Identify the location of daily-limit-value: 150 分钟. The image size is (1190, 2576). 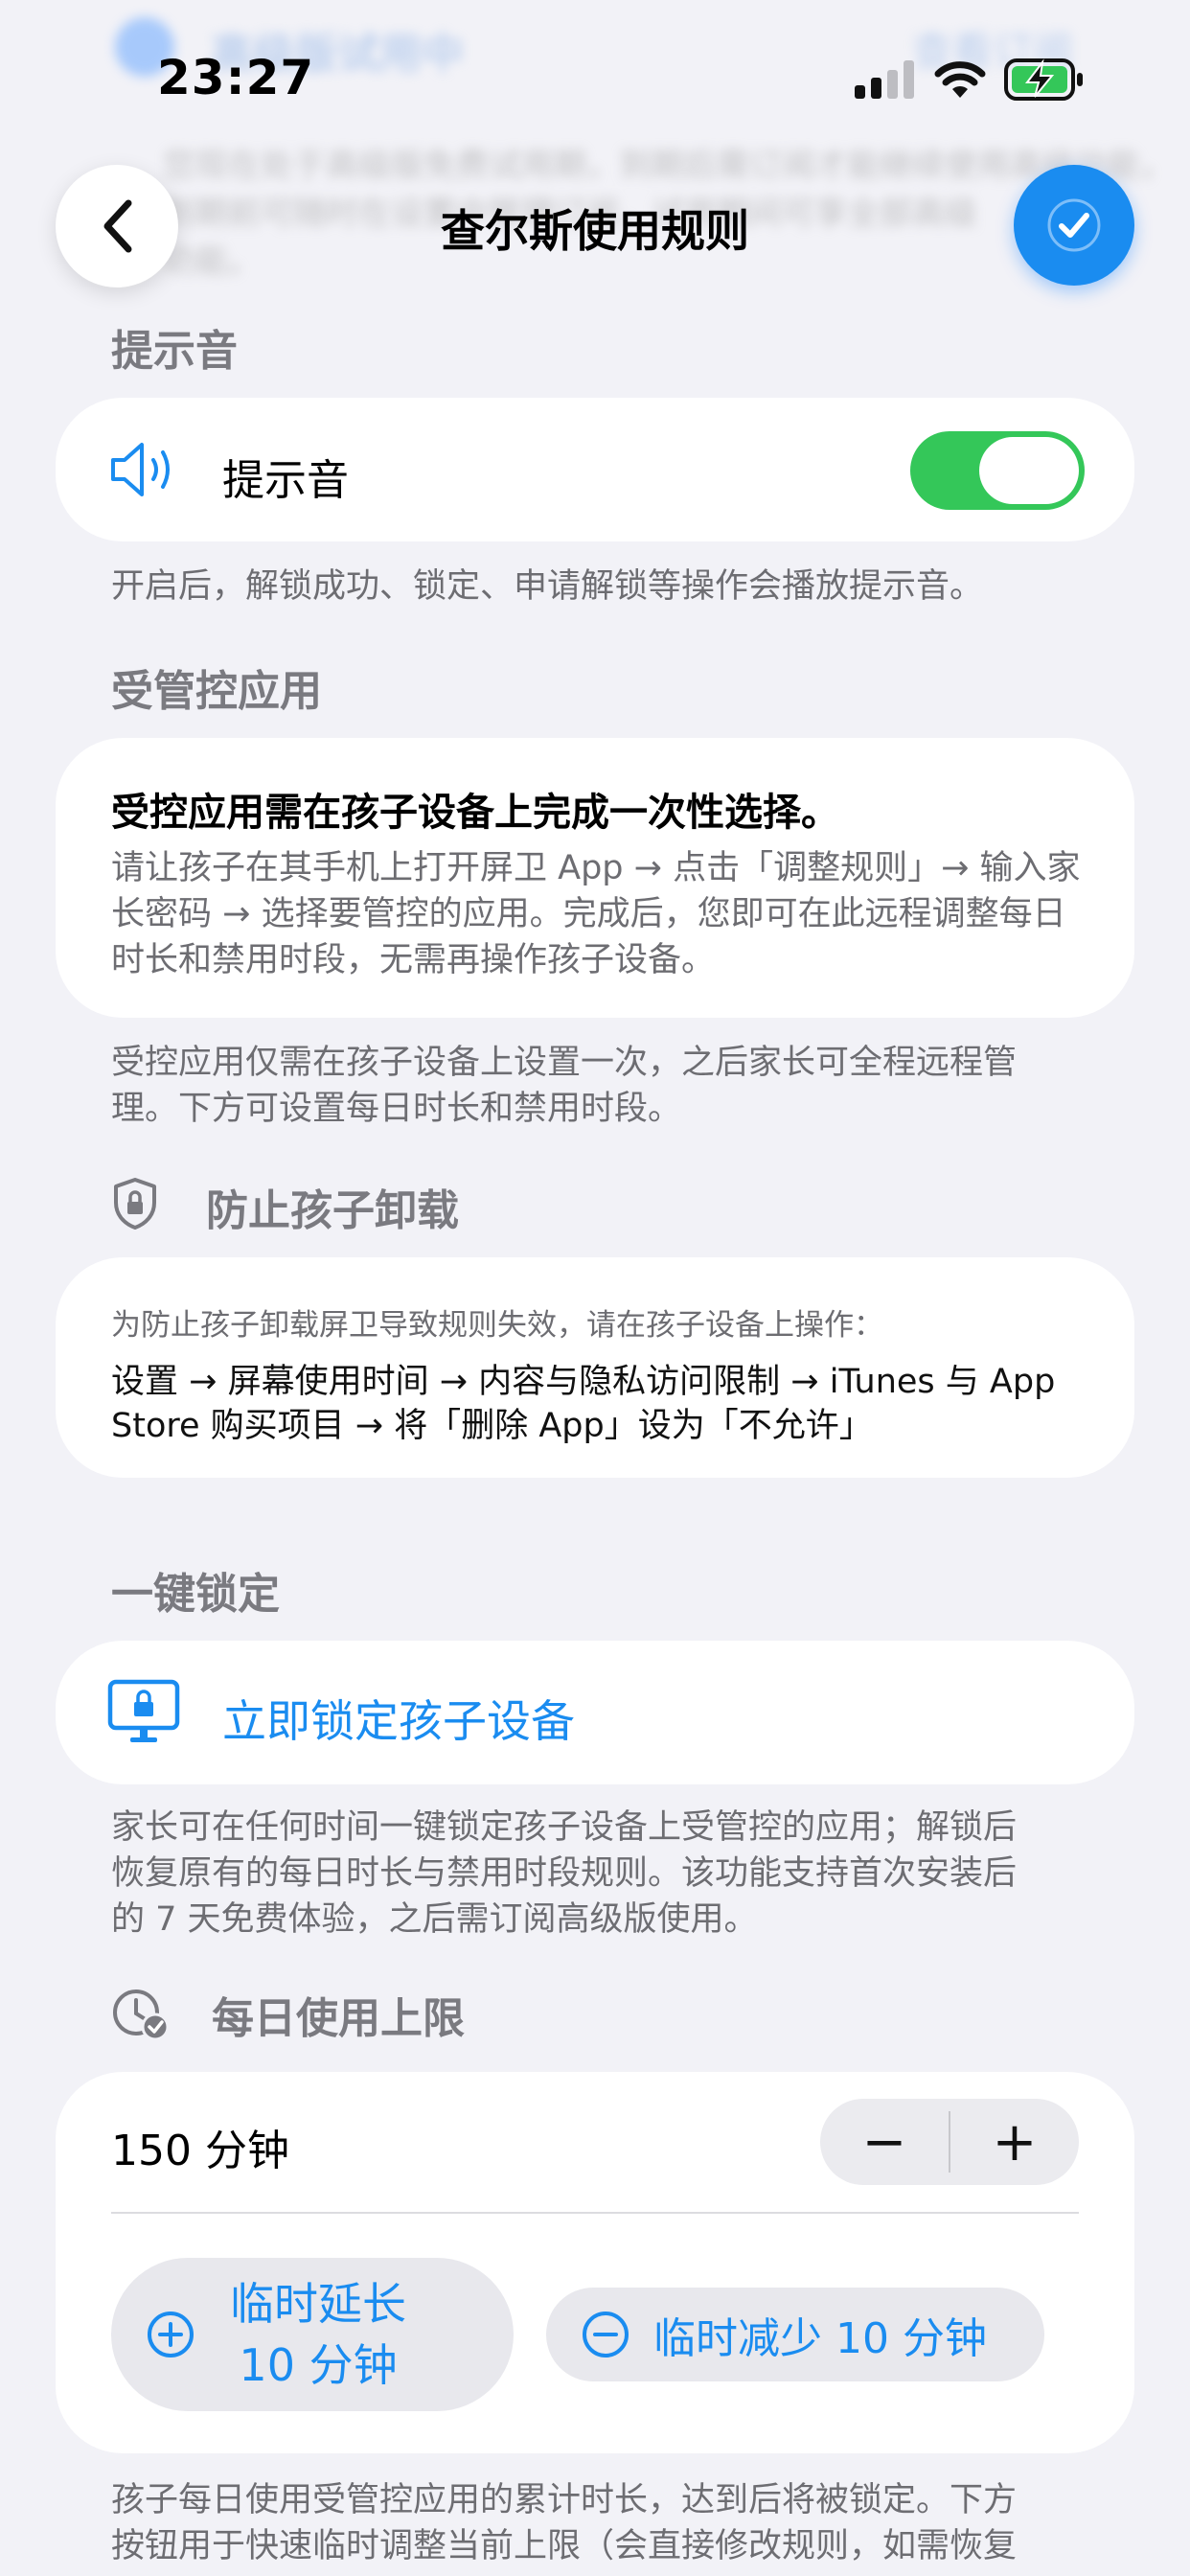
(200, 2151).